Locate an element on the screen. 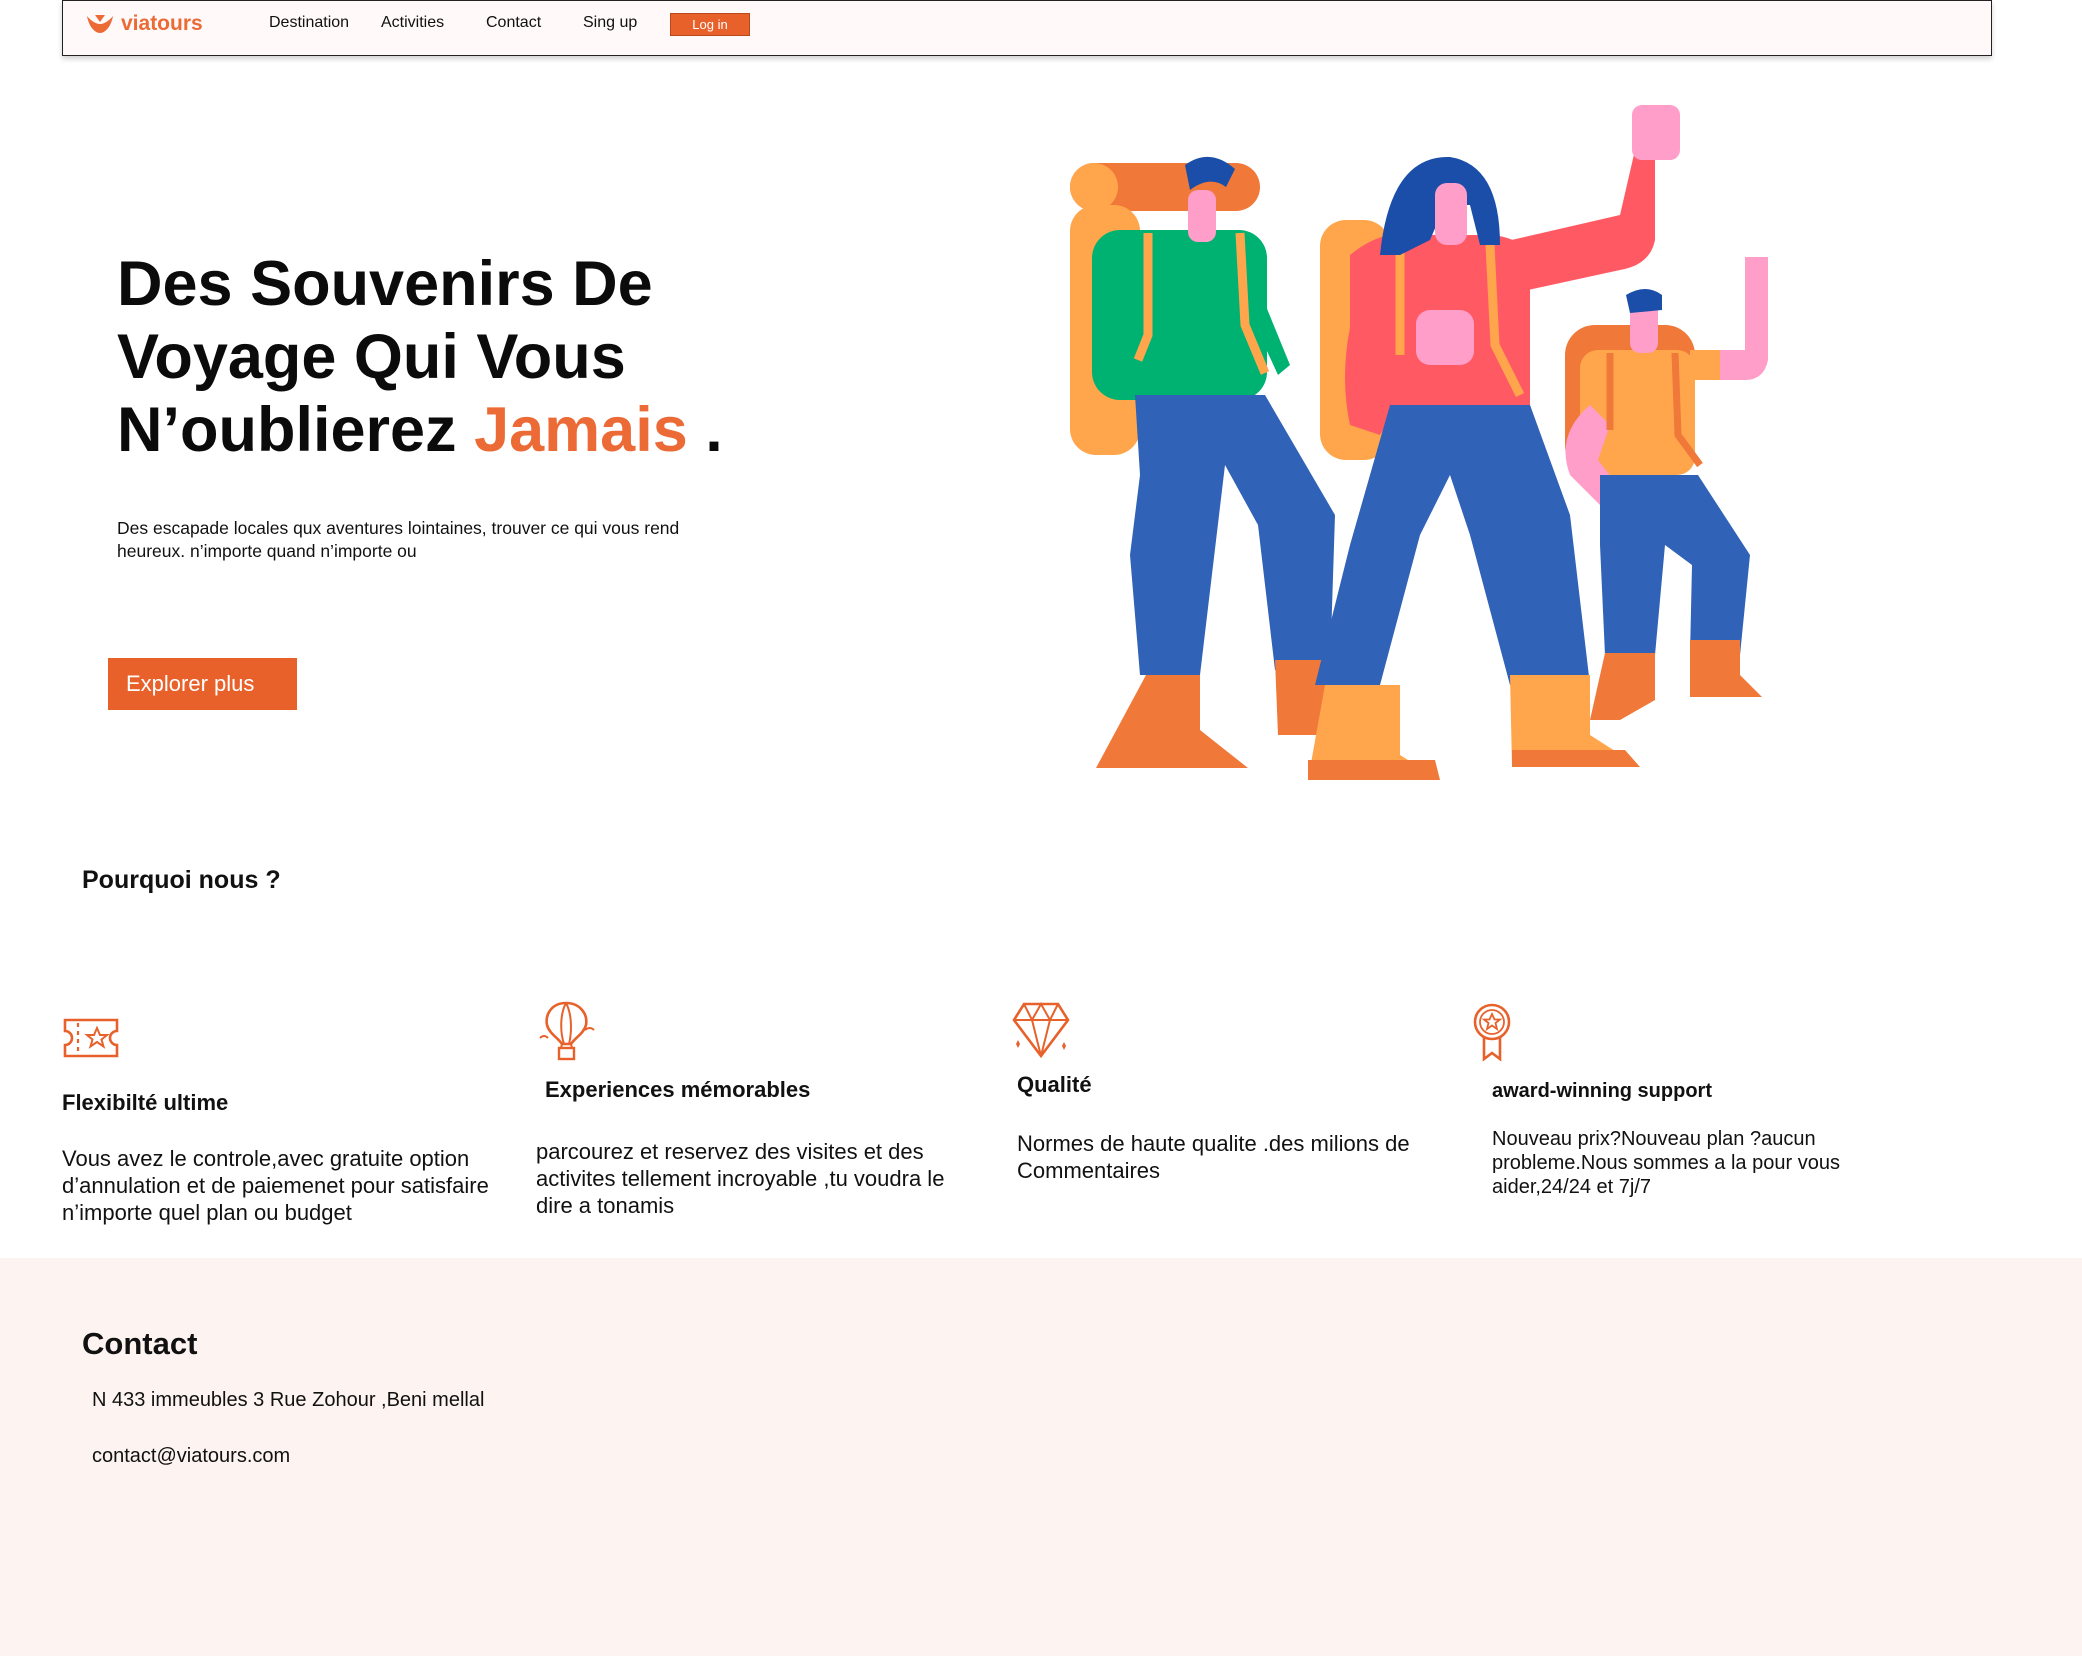 The image size is (2082, 1656). feature-title-experiences: Experiences mémorables is located at coordinates (678, 1089).